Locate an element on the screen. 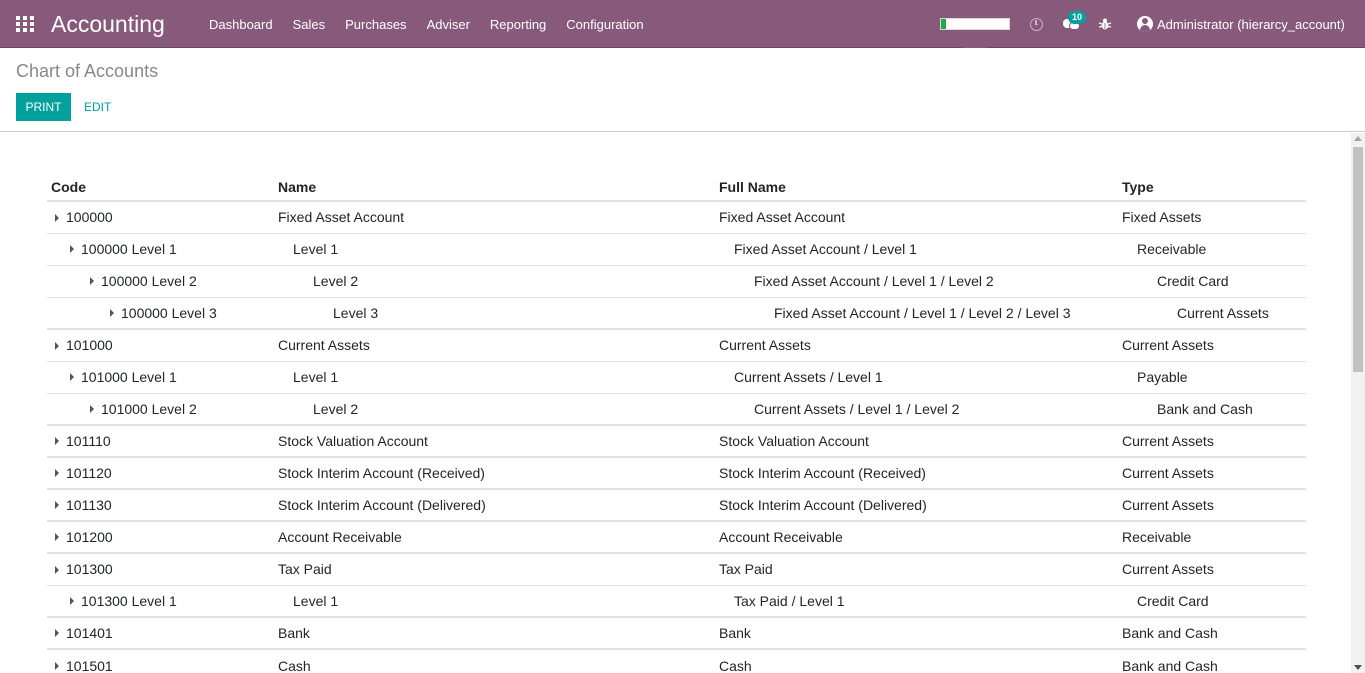 This screenshot has height=673, width=1365. cell-full-name: Bank is located at coordinates (916, 632).